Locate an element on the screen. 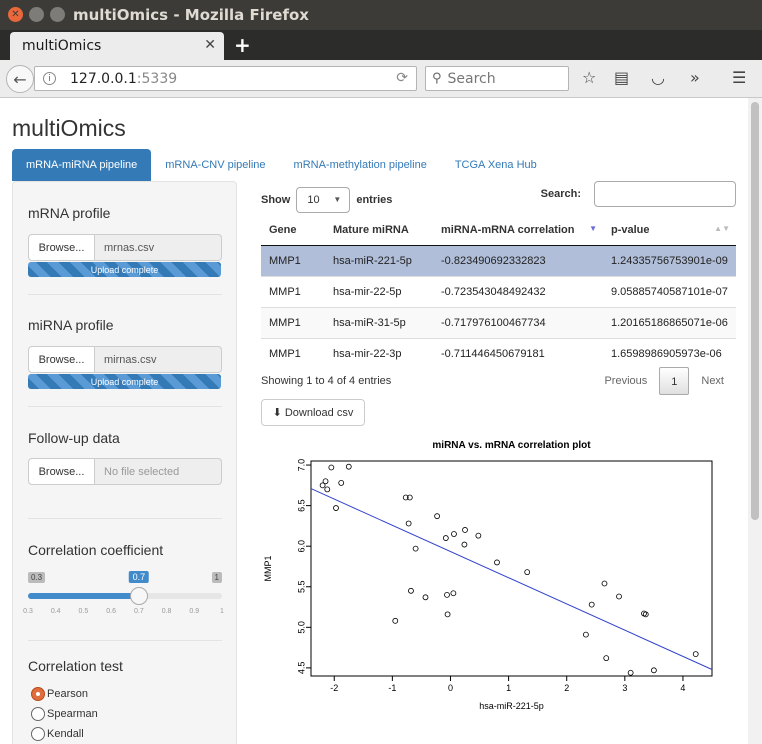 The image size is (762, 744). hamburger-menu-icon: ☰ is located at coordinates (739, 77).